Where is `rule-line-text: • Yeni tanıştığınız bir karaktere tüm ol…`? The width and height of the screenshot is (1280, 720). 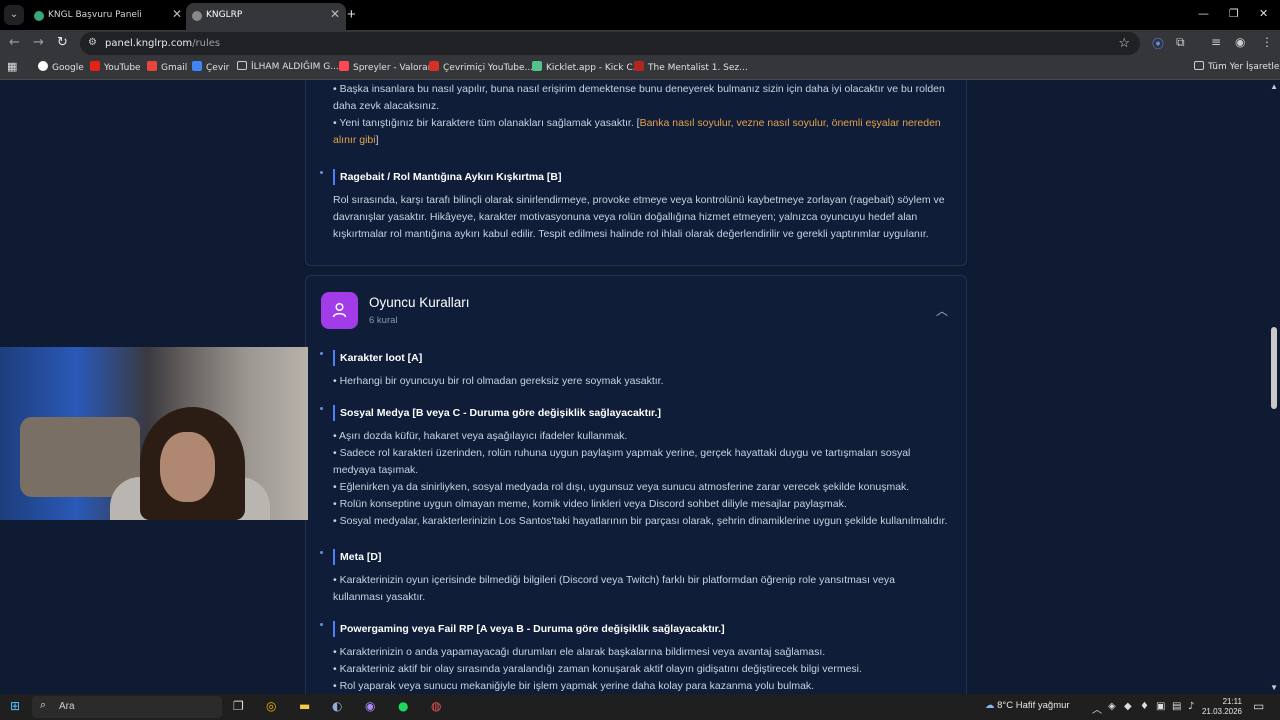
rule-line-text: • Yeni tanıştığınız bir karaktere tüm ol… is located at coordinates (486, 123).